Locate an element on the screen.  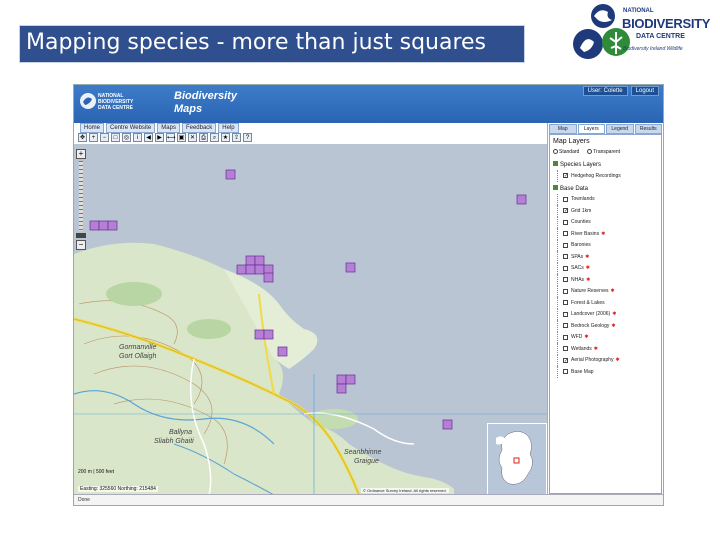
zoom-slider is located at coordinates (81, 196).